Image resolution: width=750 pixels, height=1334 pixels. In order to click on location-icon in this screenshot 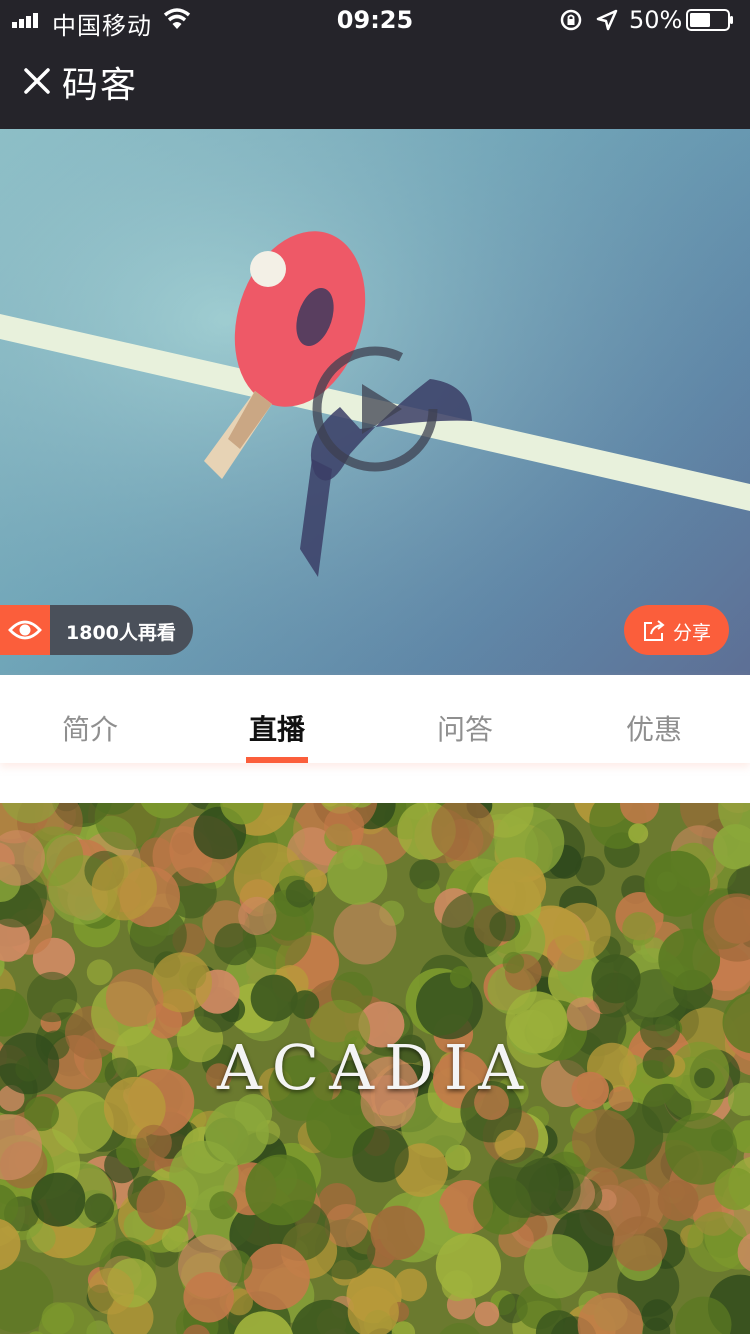, I will do `click(607, 20)`.